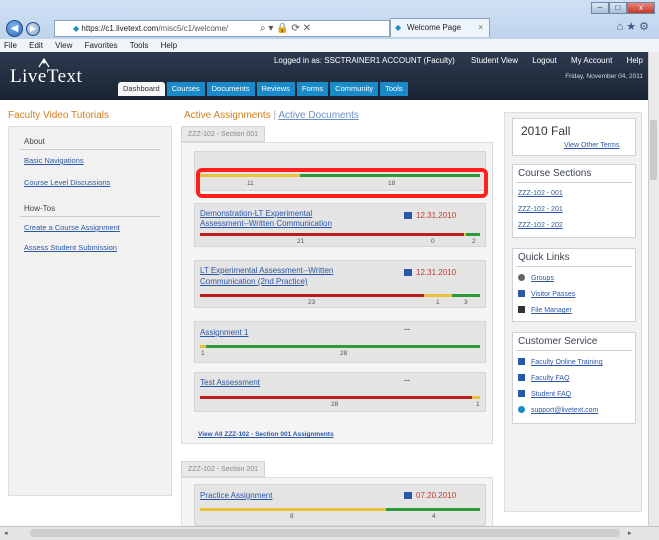  Describe the element at coordinates (407, 380) in the screenshot. I see `due-date: --` at that location.